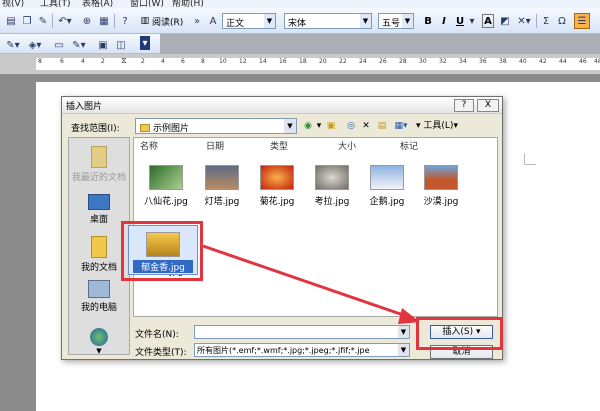 The height and width of the screenshot is (411, 600). Describe the element at coordinates (308, 126) in the screenshot. I see `back-icon: ◉` at that location.